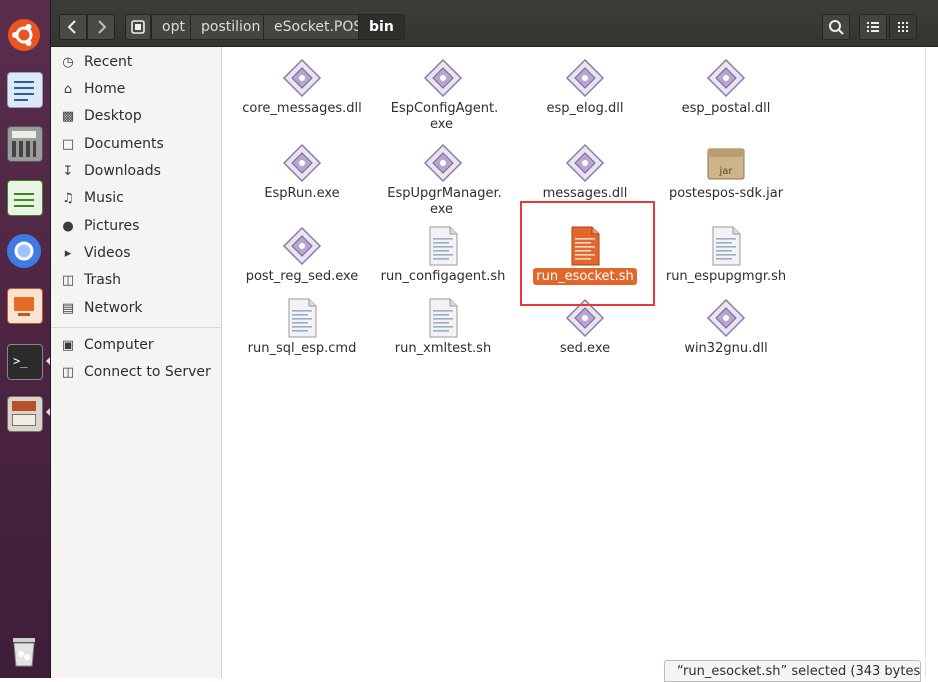  Describe the element at coordinates (68, 253) in the screenshot. I see `video-icon: ▸` at that location.